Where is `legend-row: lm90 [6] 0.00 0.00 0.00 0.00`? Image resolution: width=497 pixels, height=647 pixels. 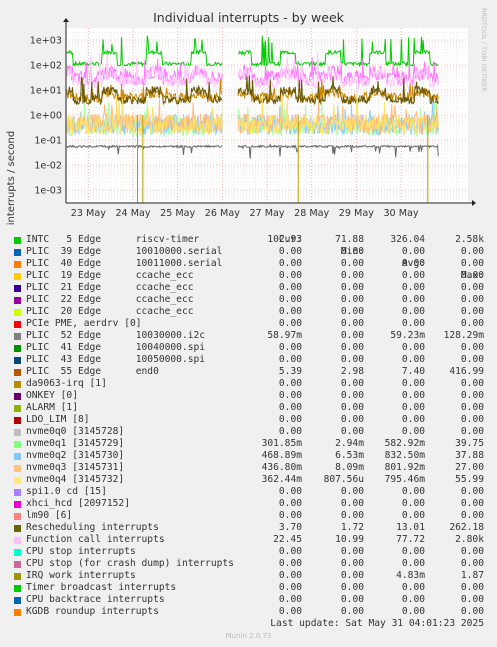
legend-row: lm90 [6] 0.00 0.00 0.00 0.00 is located at coordinates (254, 516).